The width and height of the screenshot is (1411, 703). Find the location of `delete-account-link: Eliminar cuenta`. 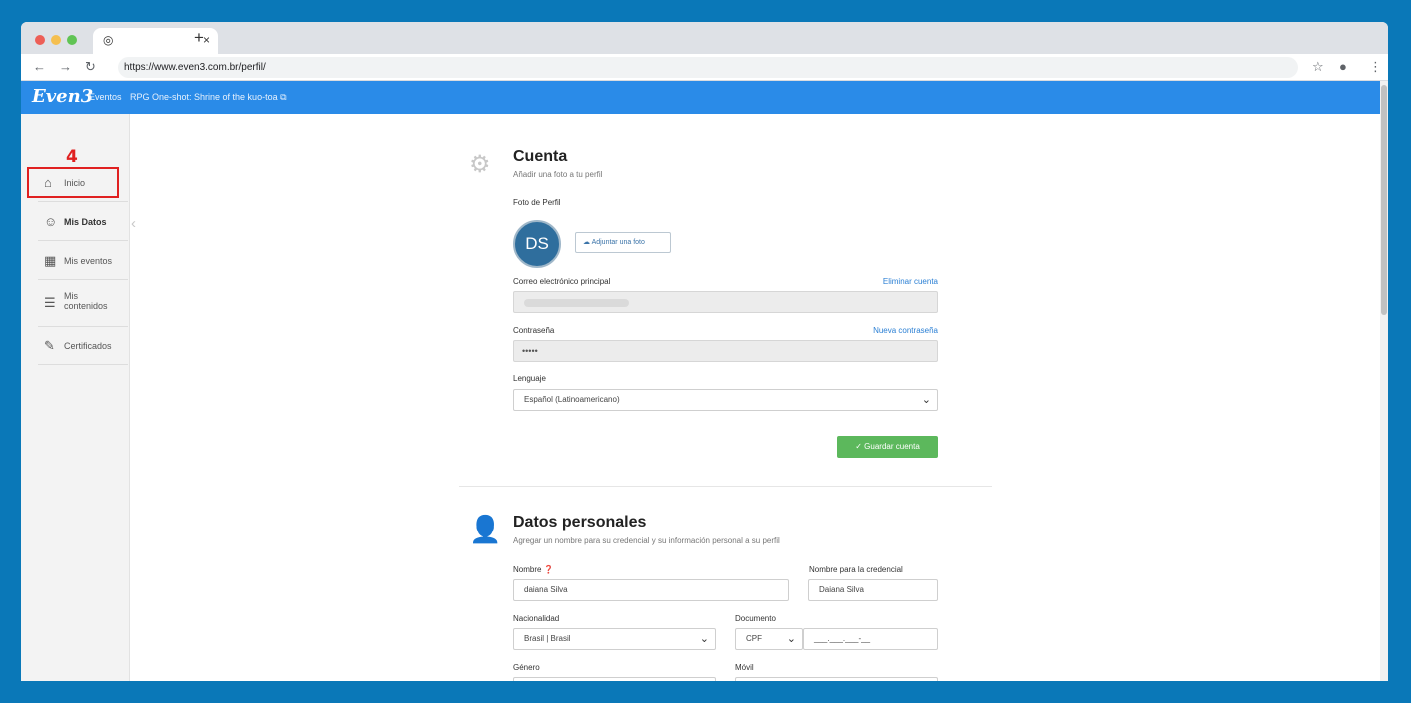

delete-account-link: Eliminar cuenta is located at coordinates (888, 281).